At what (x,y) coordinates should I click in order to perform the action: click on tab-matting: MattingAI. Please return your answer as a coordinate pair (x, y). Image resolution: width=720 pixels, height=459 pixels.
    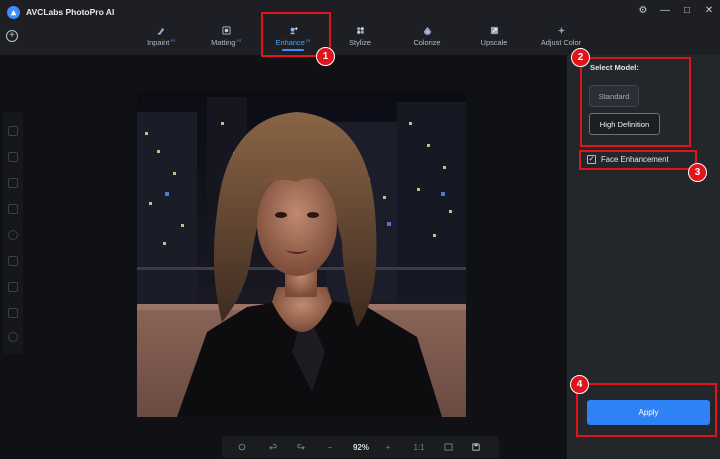
    Looking at the image, I should click on (226, 39).